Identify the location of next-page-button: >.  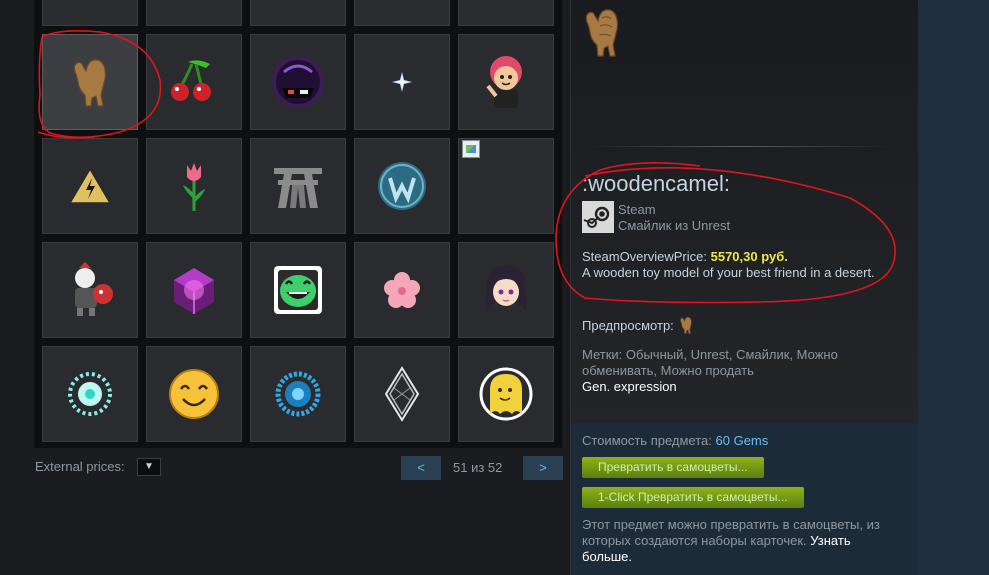
(543, 468).